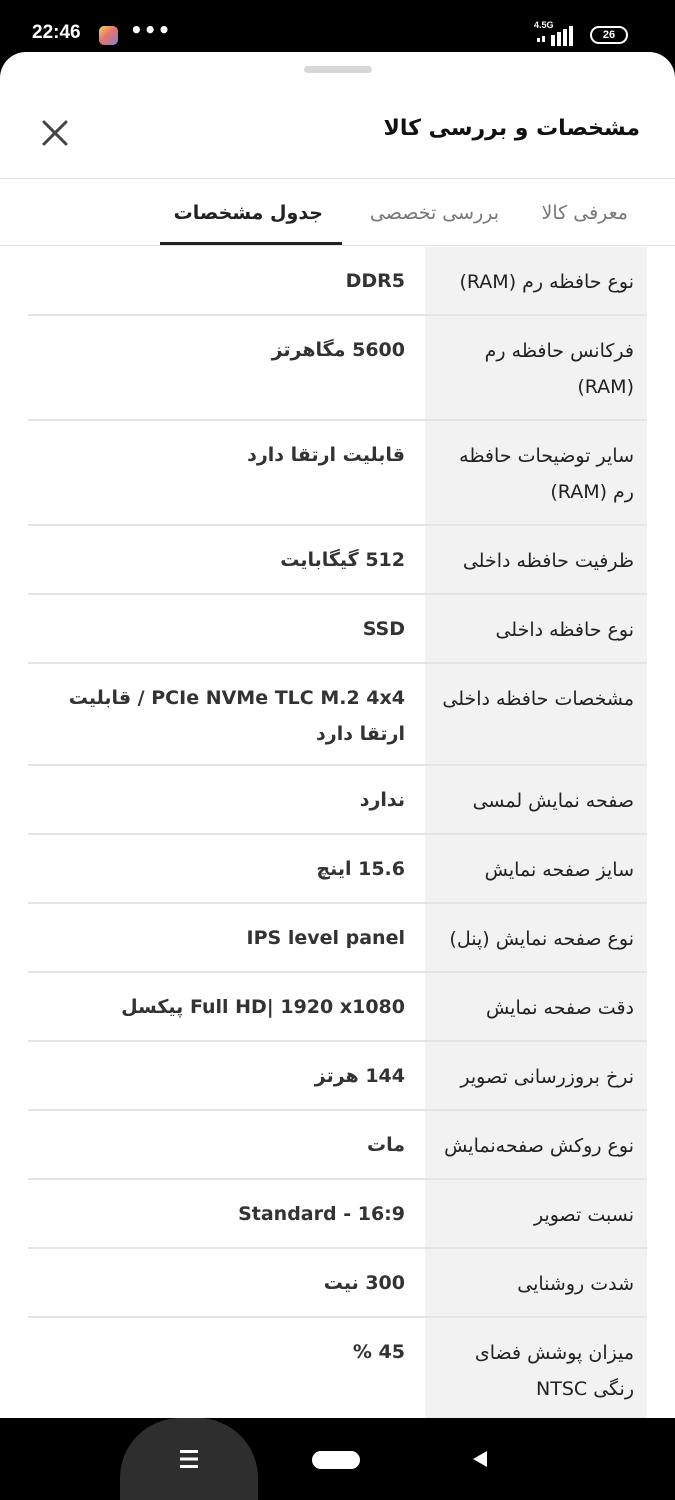 The width and height of the screenshot is (675, 1500). Describe the element at coordinates (434, 213) in the screenshot. I see `tab-review: بررسی تخصصی` at that location.